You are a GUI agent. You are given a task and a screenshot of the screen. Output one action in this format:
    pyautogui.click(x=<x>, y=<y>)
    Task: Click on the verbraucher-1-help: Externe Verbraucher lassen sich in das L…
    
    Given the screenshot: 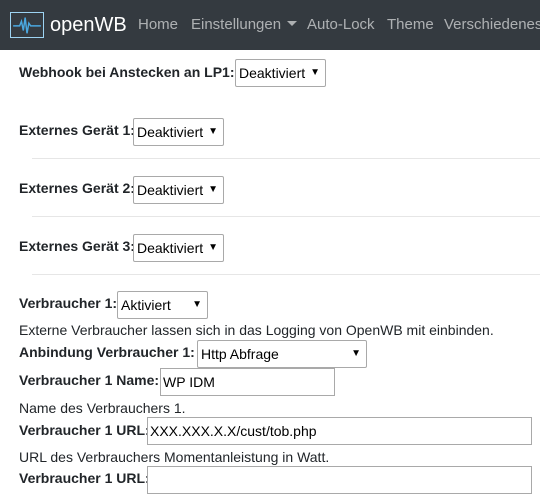 What is the action you would take?
    pyautogui.click(x=256, y=330)
    